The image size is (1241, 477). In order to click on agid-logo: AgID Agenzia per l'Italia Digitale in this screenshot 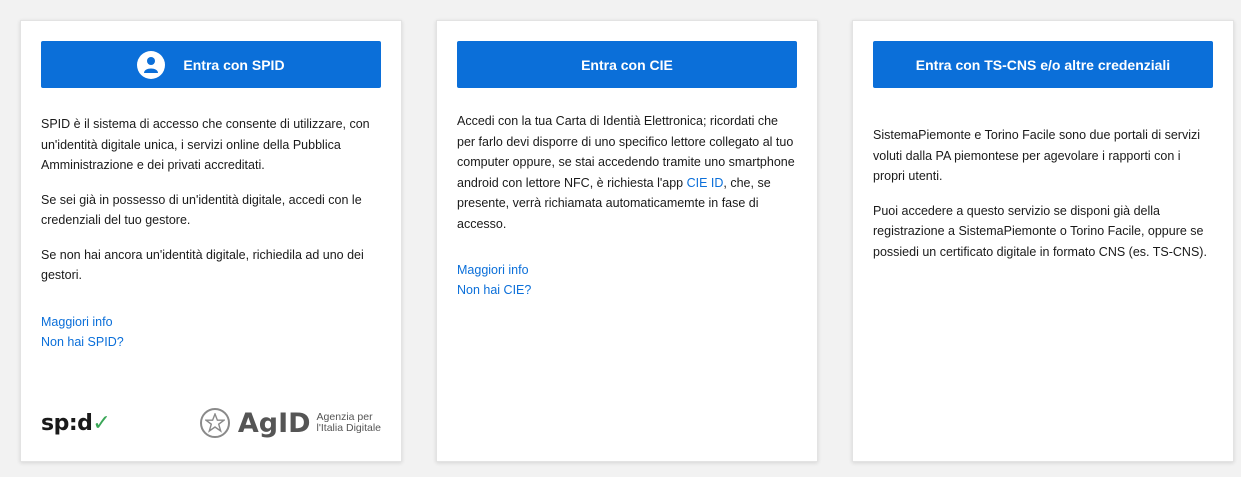, I will do `click(290, 423)`.